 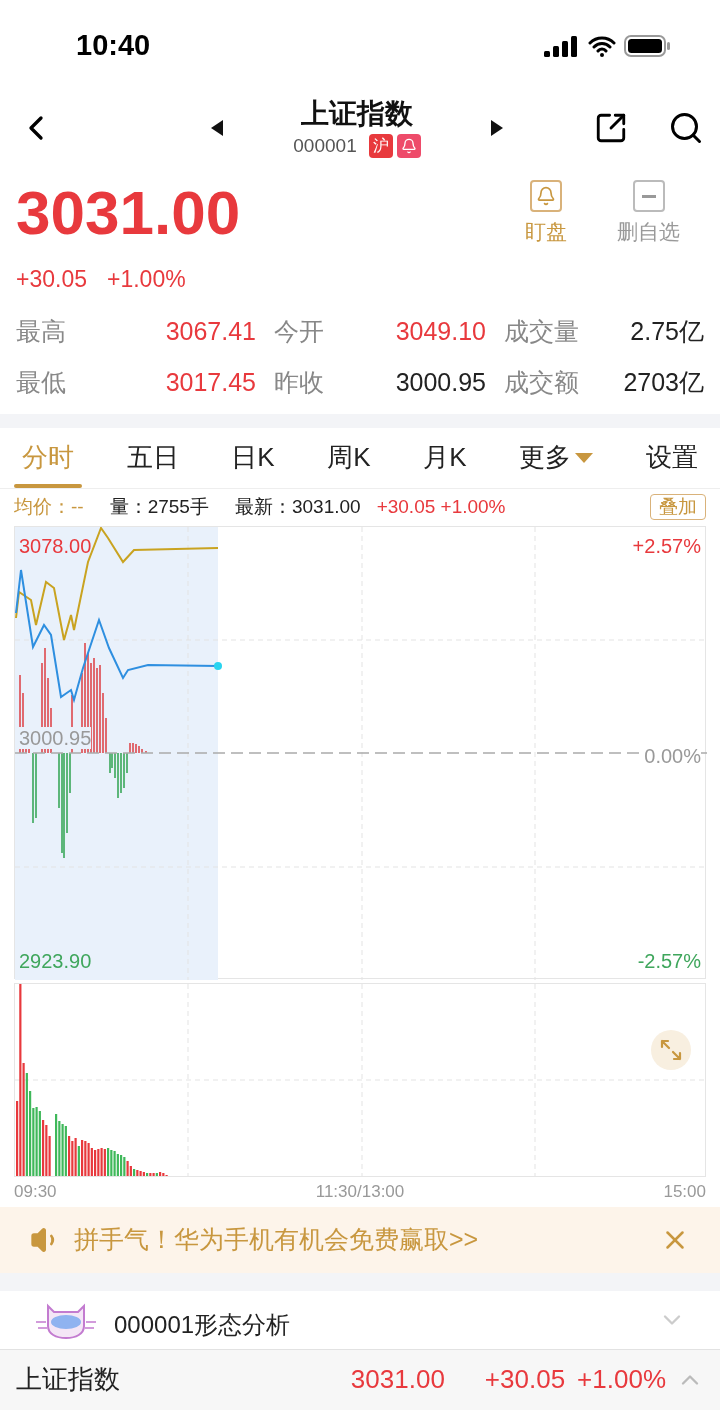 What do you see at coordinates (525, 1380) in the screenshot?
I see `bottom-change: +30.05` at bounding box center [525, 1380].